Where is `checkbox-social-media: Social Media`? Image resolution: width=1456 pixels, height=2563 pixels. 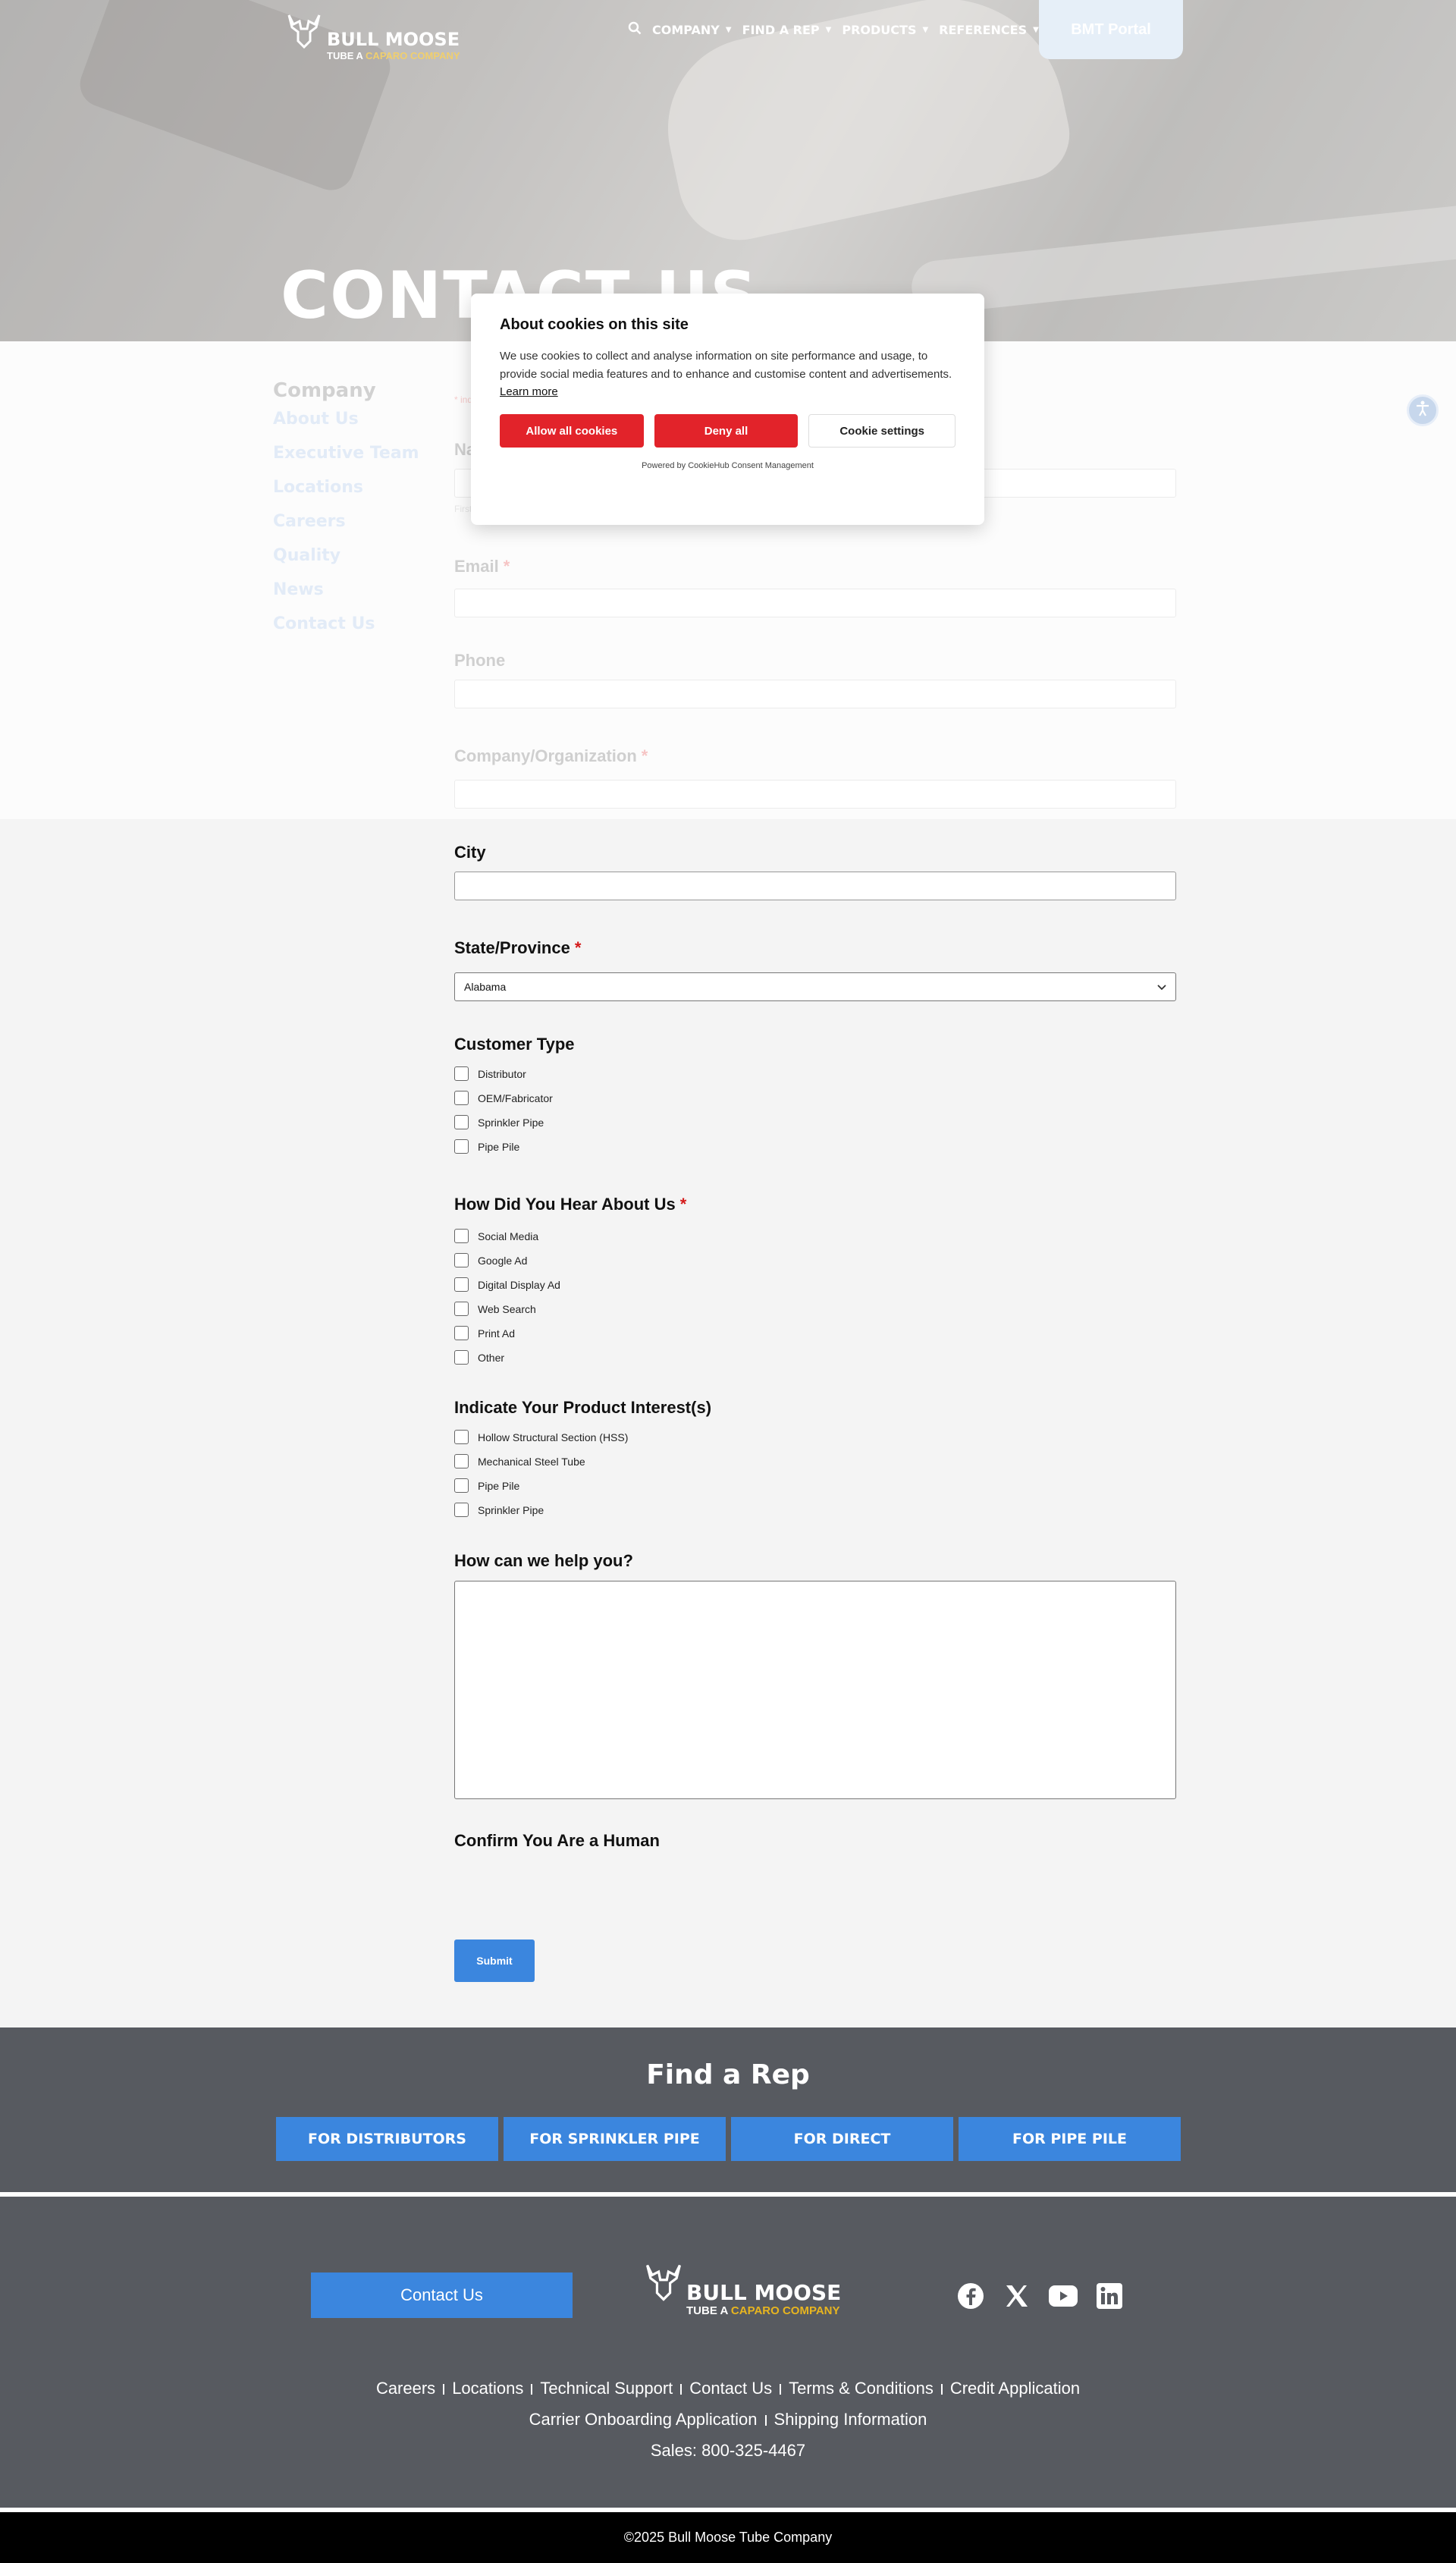 checkbox-social-media: Social Media is located at coordinates (496, 1236).